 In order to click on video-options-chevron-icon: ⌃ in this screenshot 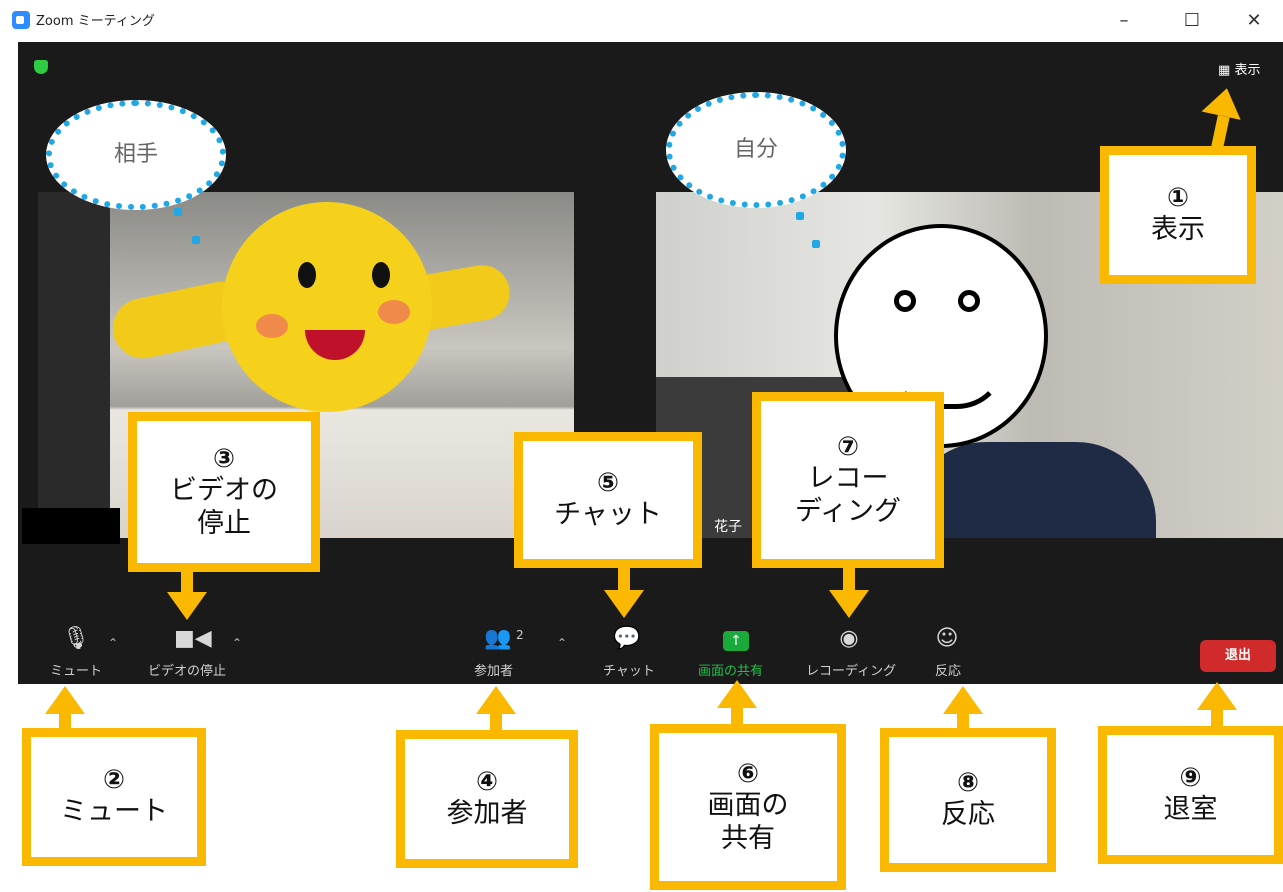, I will do `click(237, 643)`.